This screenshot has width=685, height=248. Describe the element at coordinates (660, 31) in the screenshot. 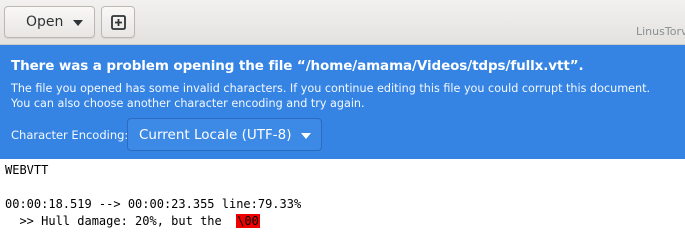

I see `window-title: LinusTorvalds` at that location.